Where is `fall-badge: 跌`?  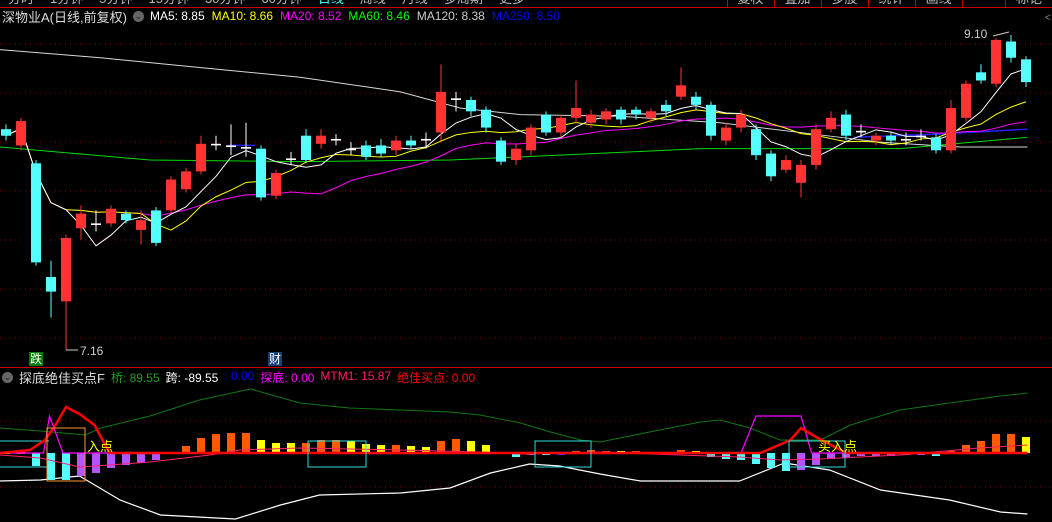
fall-badge: 跌 is located at coordinates (36, 359).